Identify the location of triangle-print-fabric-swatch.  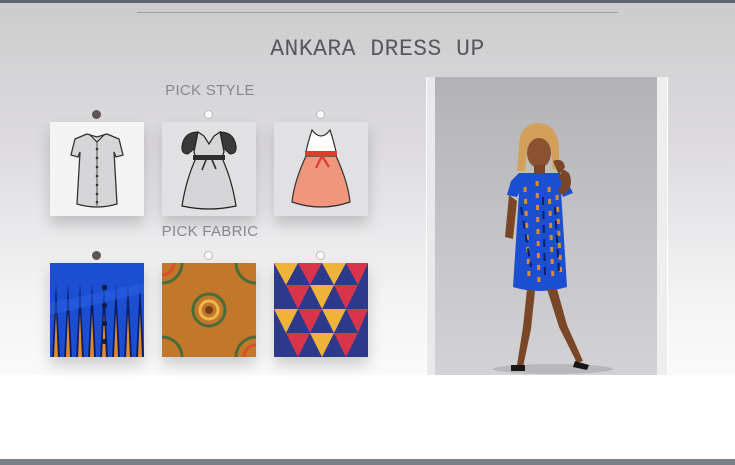
(321, 310).